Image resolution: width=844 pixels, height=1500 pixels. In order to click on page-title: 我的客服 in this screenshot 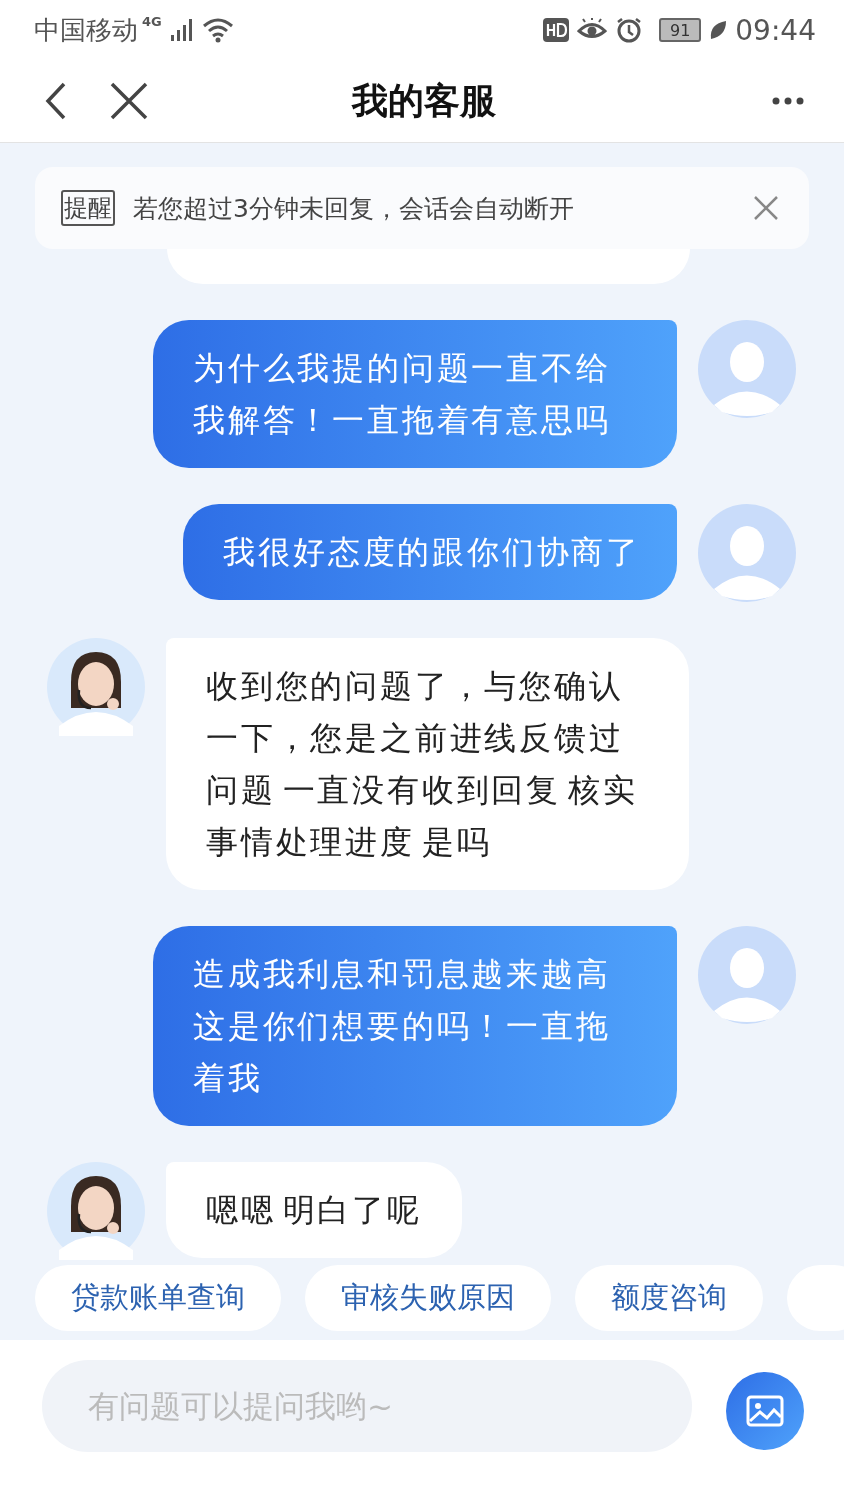, I will do `click(424, 100)`.